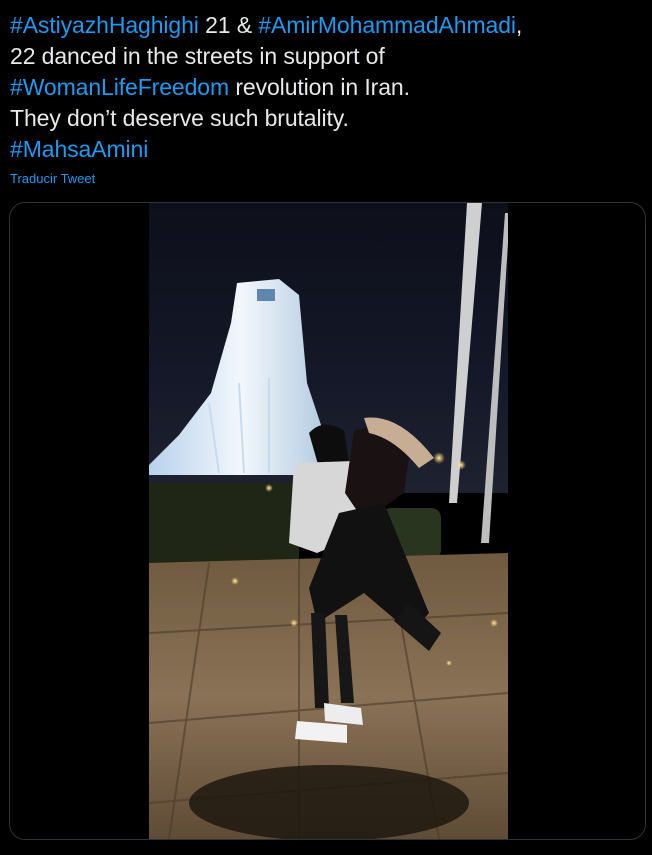  What do you see at coordinates (387, 25) in the screenshot?
I see `hashtag-amirmohammadahmadi: #AmirMohammadAhmadi` at bounding box center [387, 25].